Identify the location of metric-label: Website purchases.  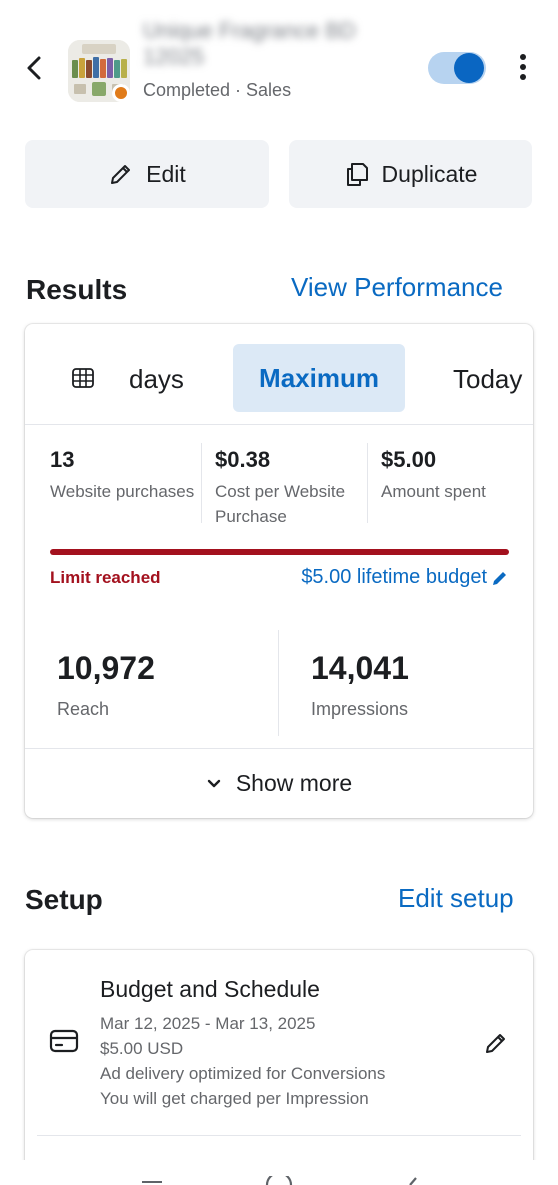
(122, 491).